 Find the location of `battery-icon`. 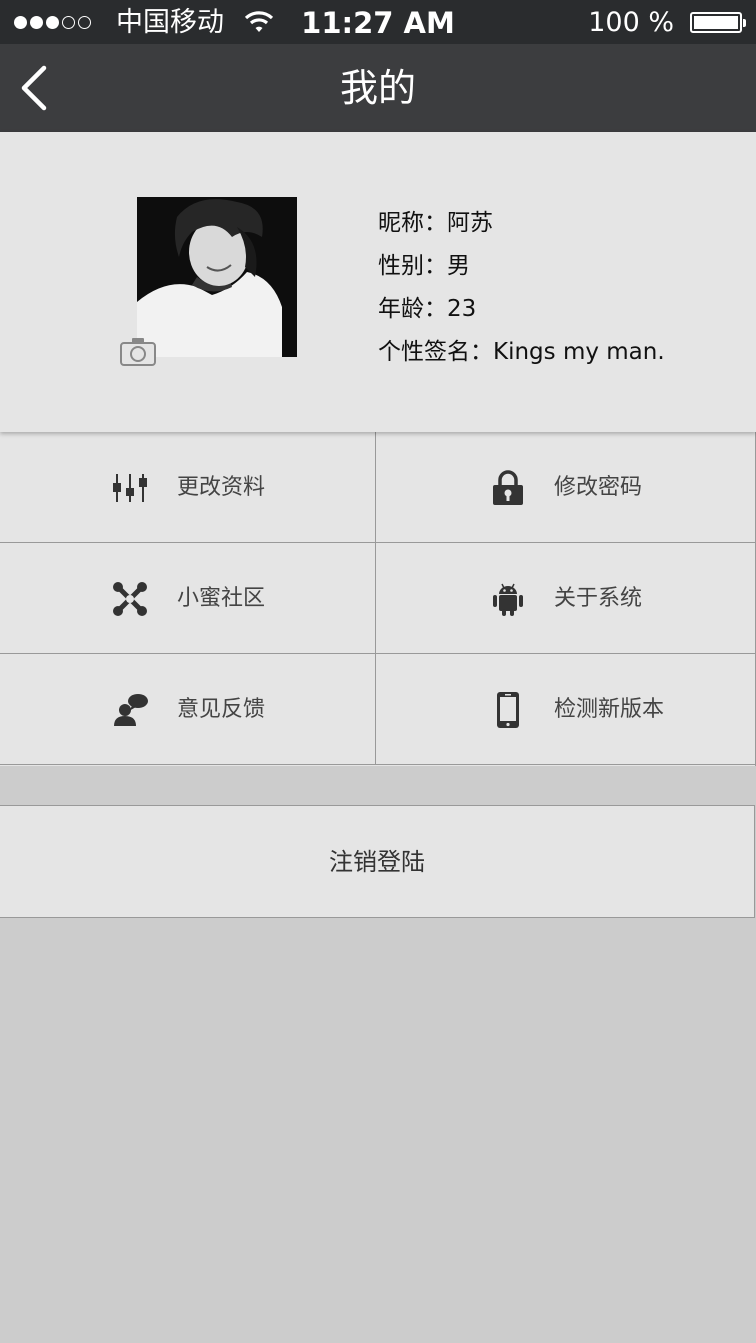

battery-icon is located at coordinates (718, 22).